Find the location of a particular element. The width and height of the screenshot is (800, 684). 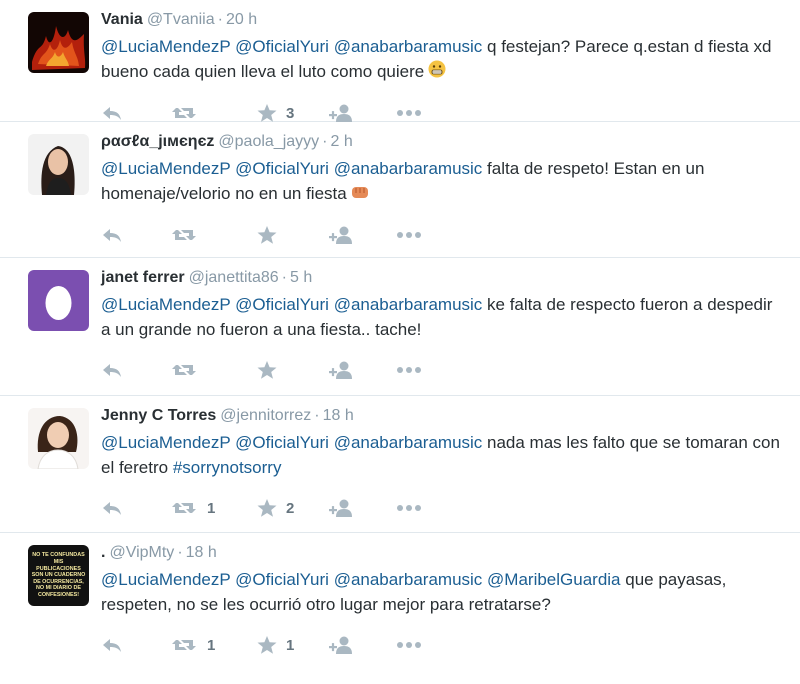

grimace-emoji is located at coordinates (437, 72).